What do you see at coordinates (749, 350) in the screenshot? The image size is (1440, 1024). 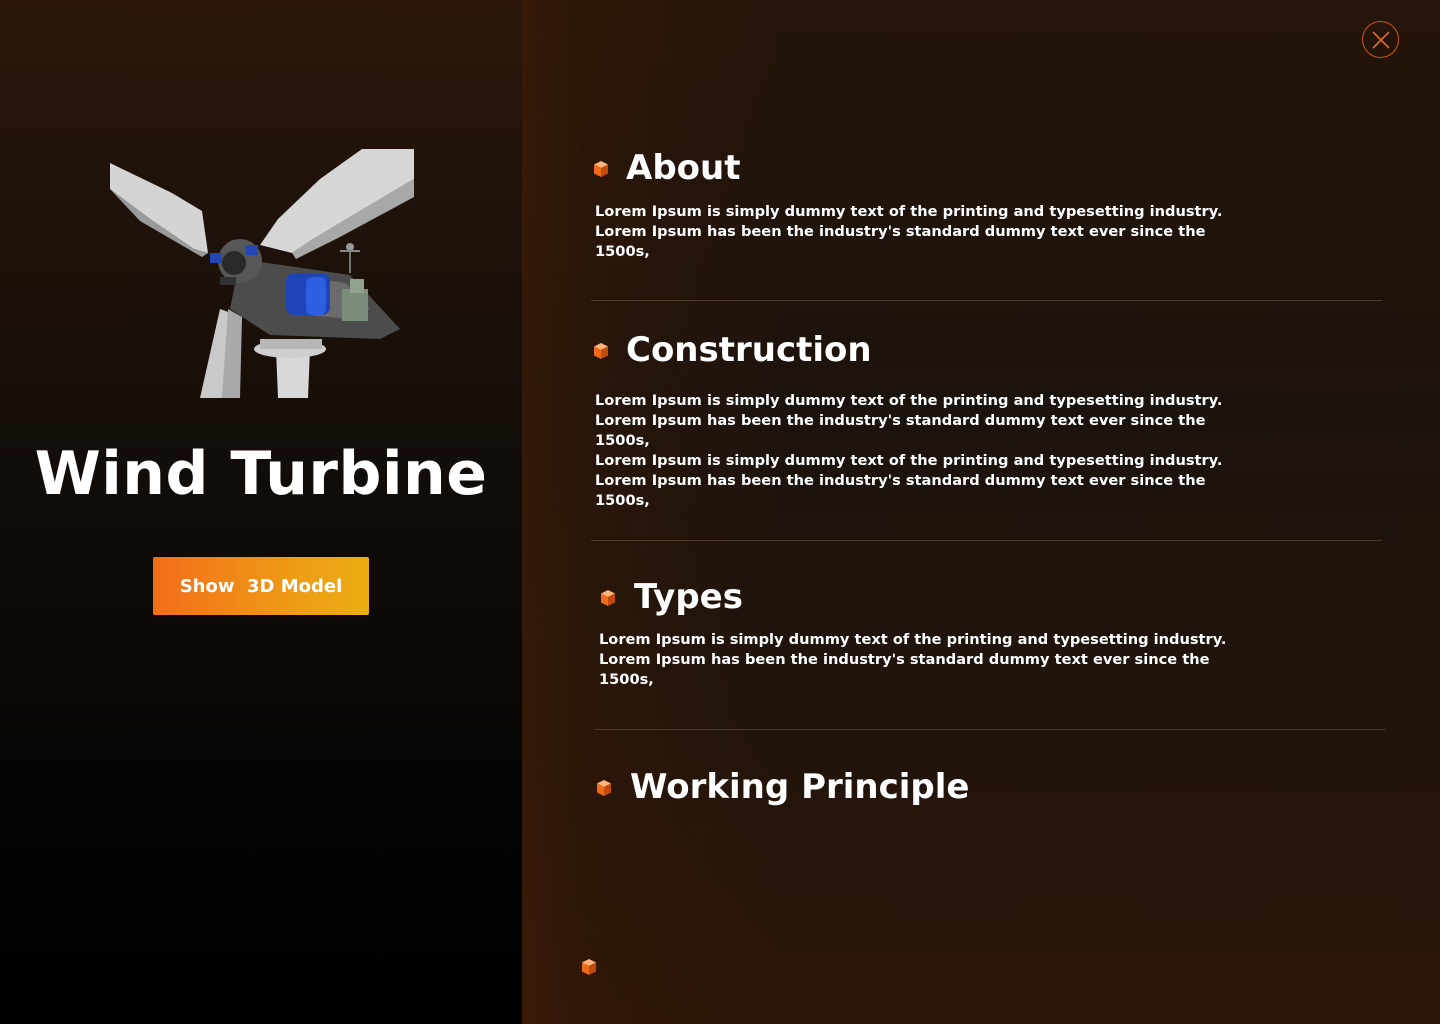 I see `section-title-construction: Construction` at bounding box center [749, 350].